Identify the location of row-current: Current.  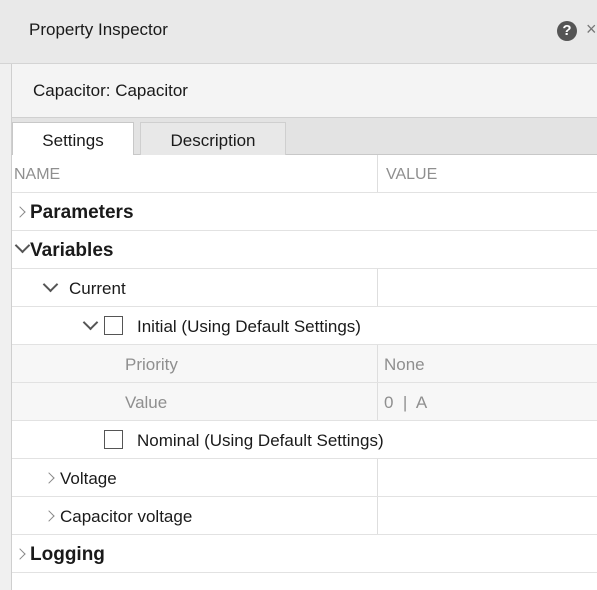
(304, 288).